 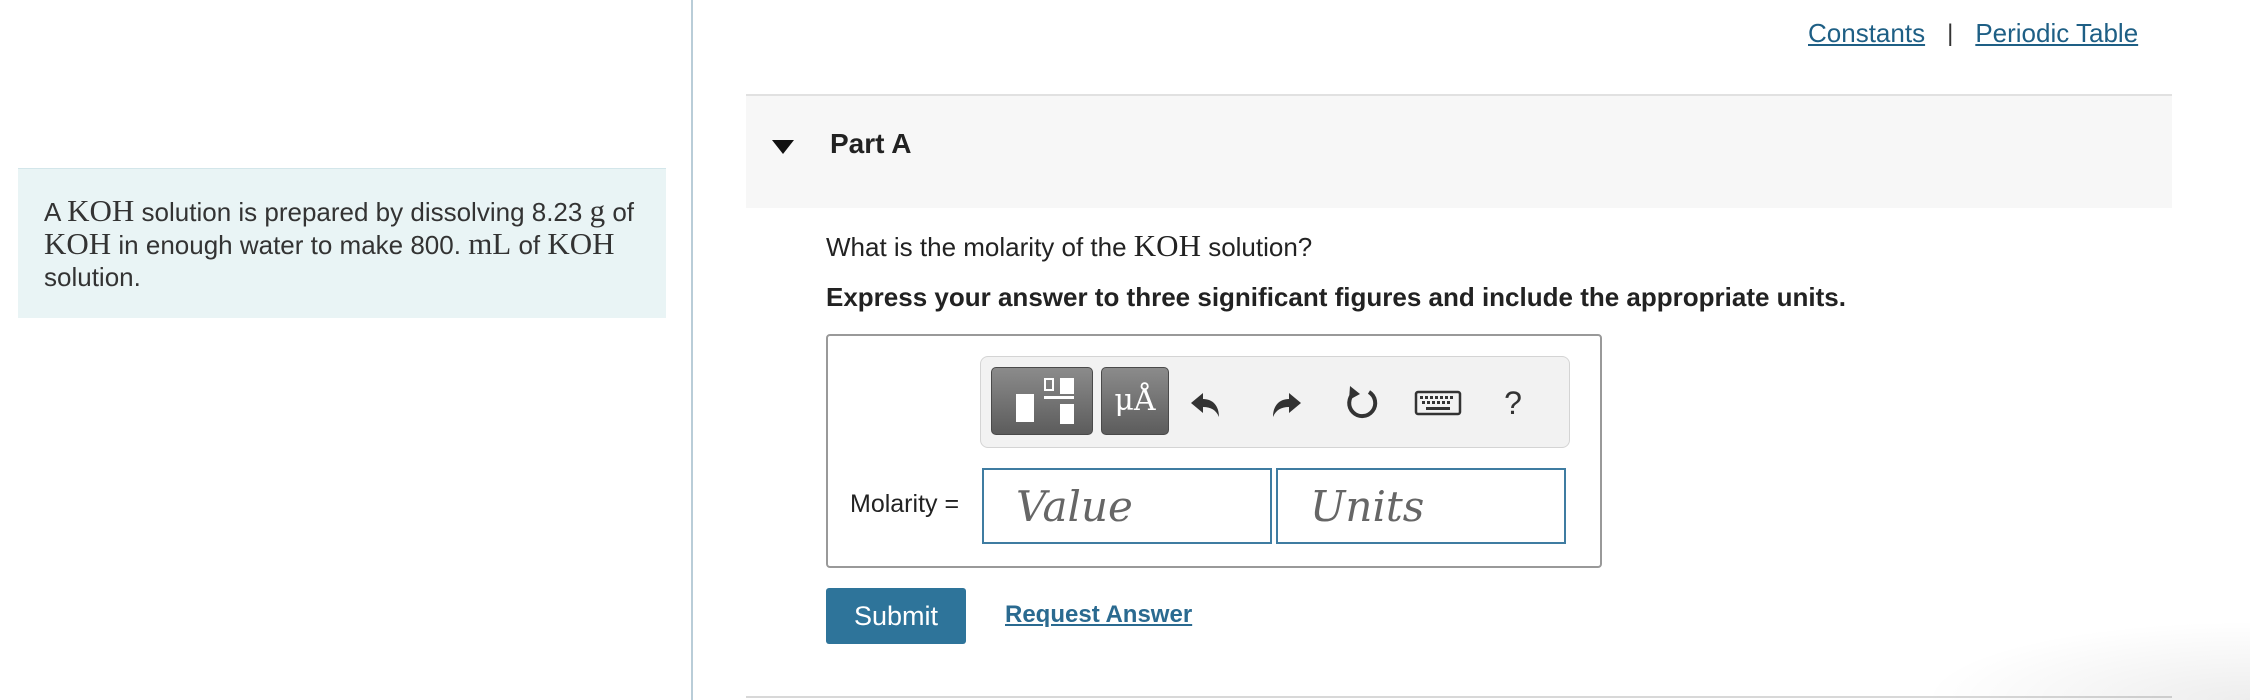 I want to click on shadow-decoration, so click(x=2085, y=660).